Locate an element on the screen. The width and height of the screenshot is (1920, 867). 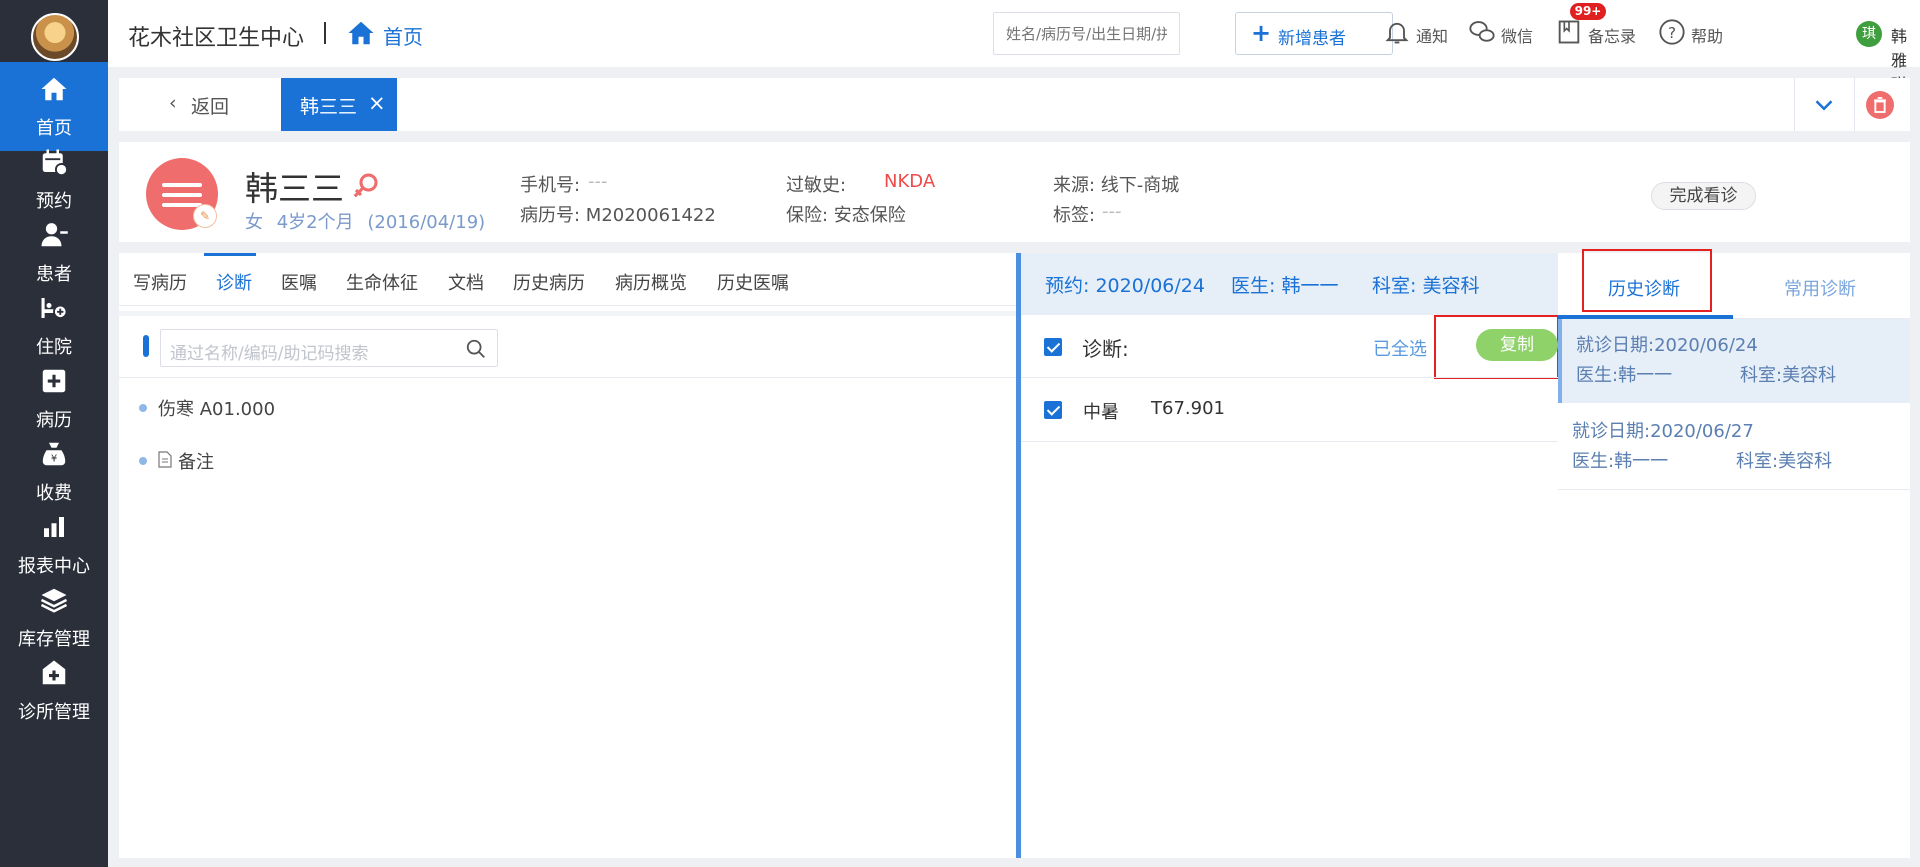
patient-age: 4岁2个月 is located at coordinates (315, 222).